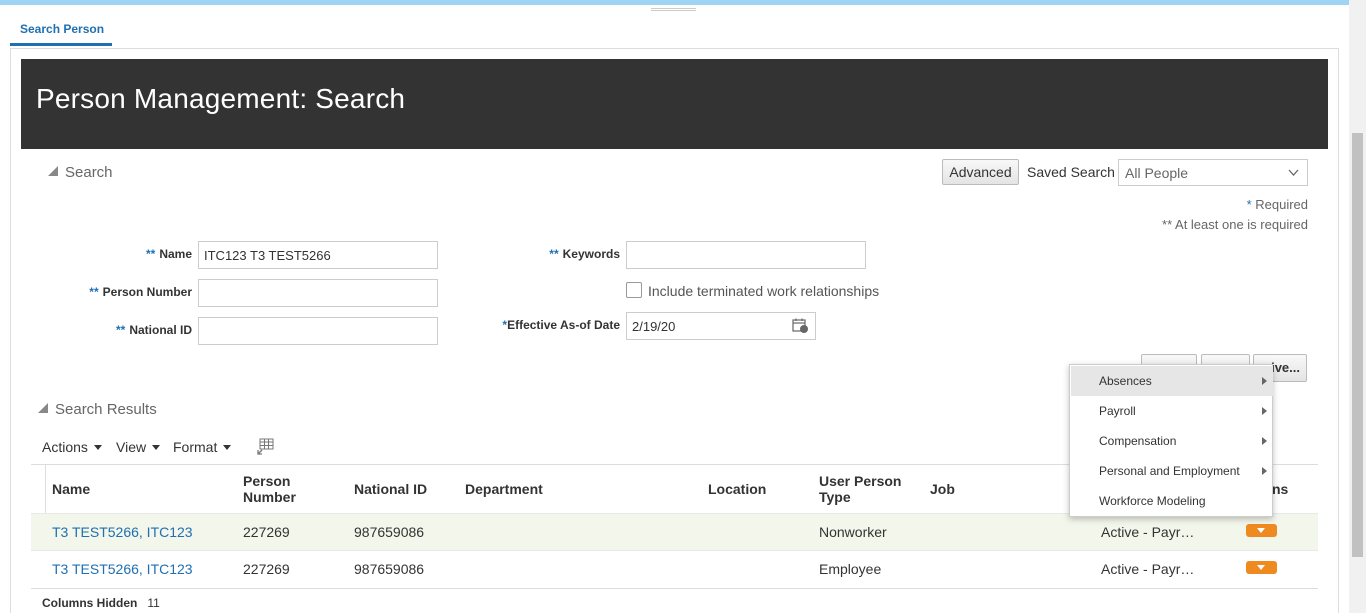 Image resolution: width=1366 pixels, height=613 pixels. Describe the element at coordinates (584, 254) in the screenshot. I see `keywords-label: ** Keywords` at that location.